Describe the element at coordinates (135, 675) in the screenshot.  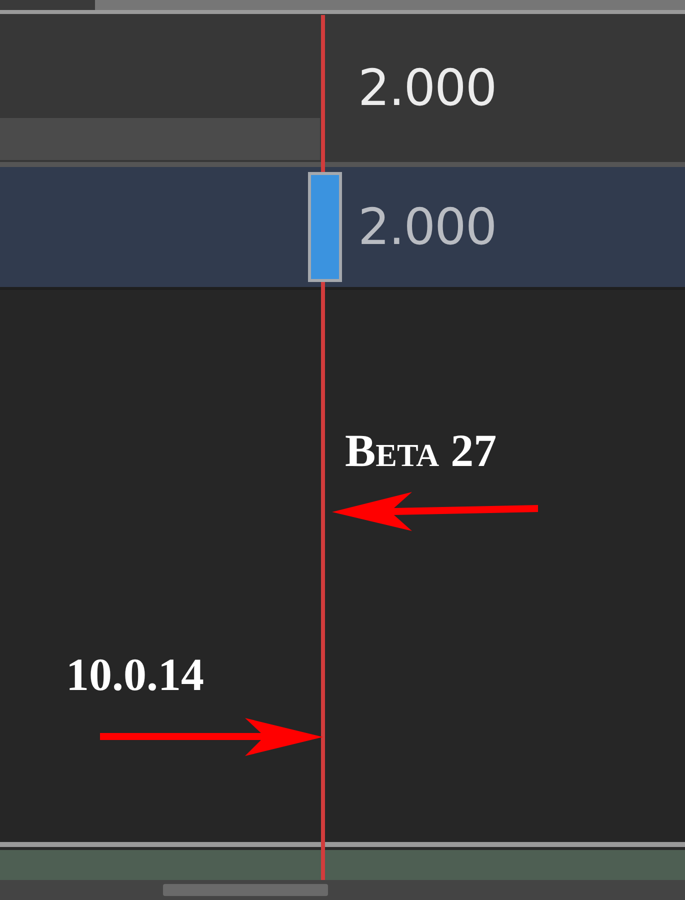
I see `annotation-label: 10.0.14` at that location.